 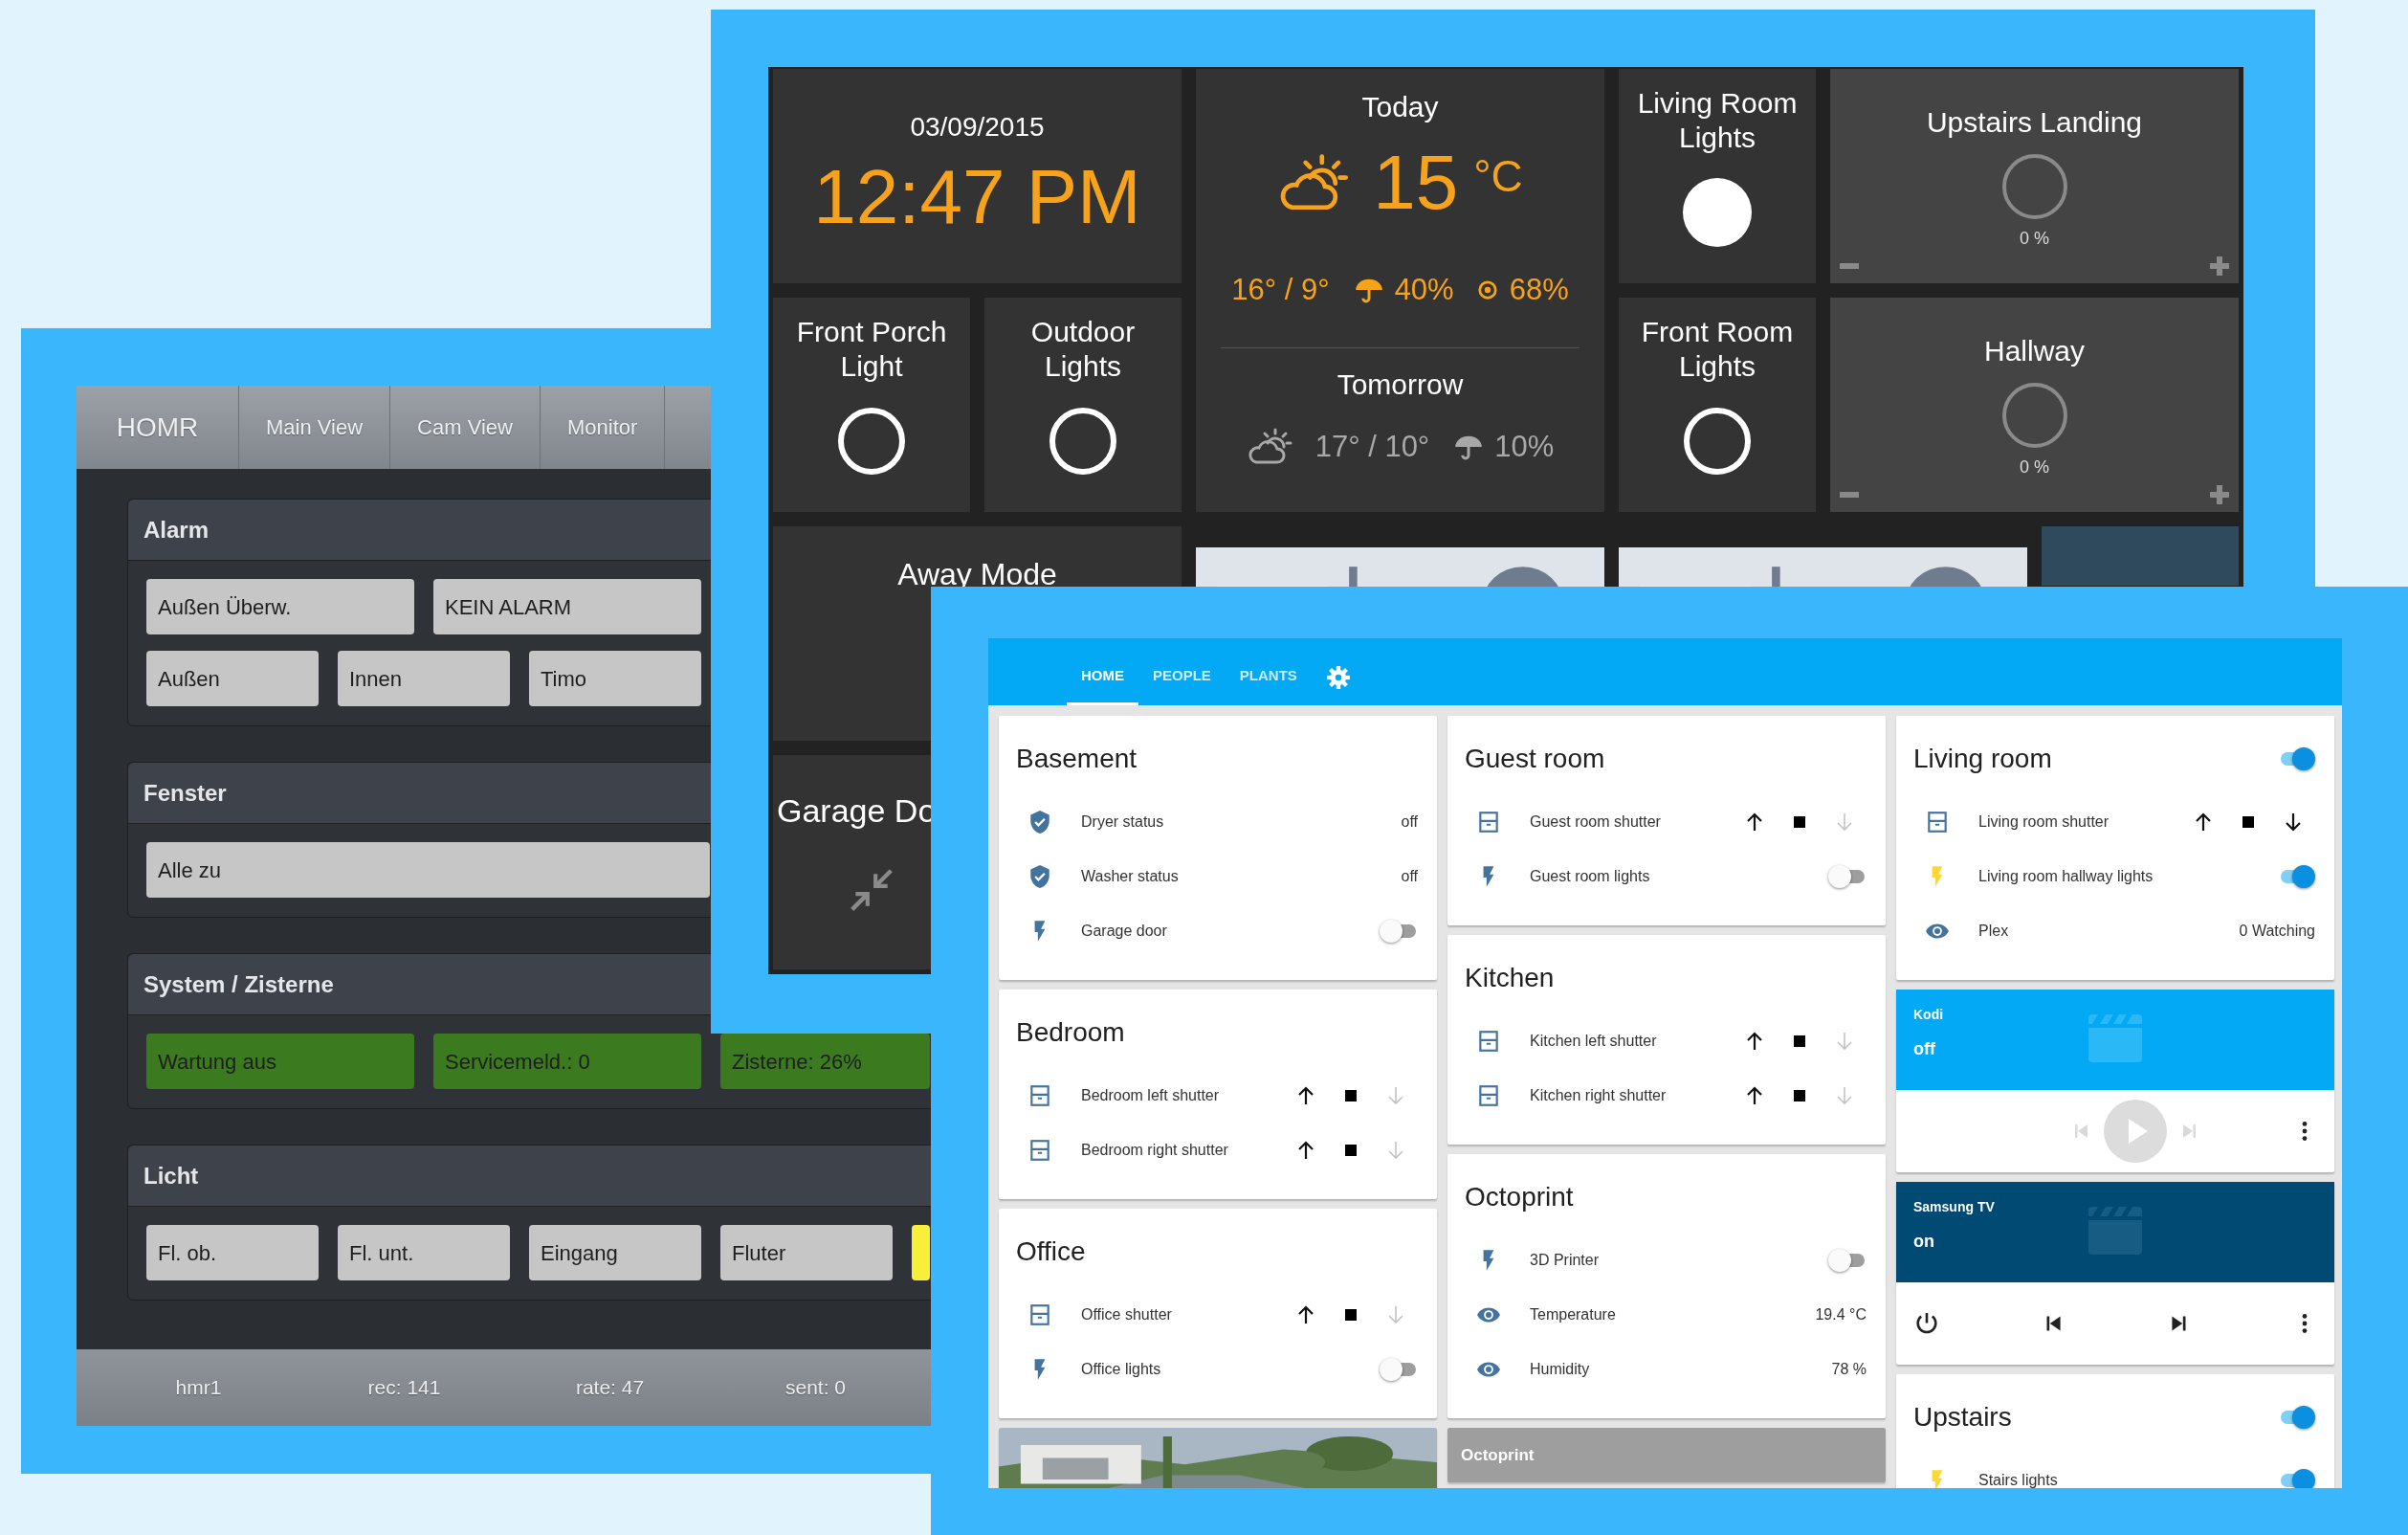 I want to click on switch-button, so click(x=921, y=1252).